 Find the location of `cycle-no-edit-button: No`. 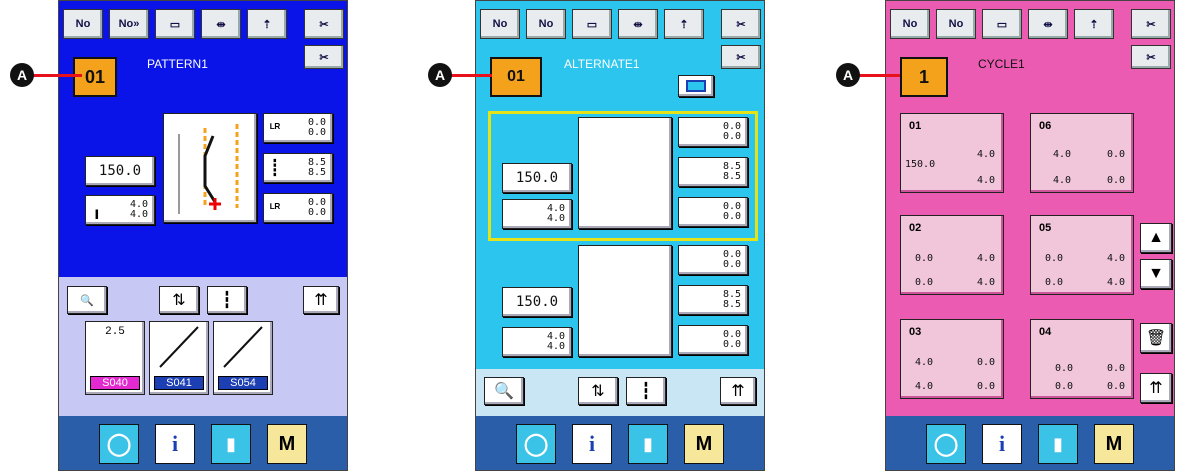

cycle-no-edit-button: No is located at coordinates (910, 24).